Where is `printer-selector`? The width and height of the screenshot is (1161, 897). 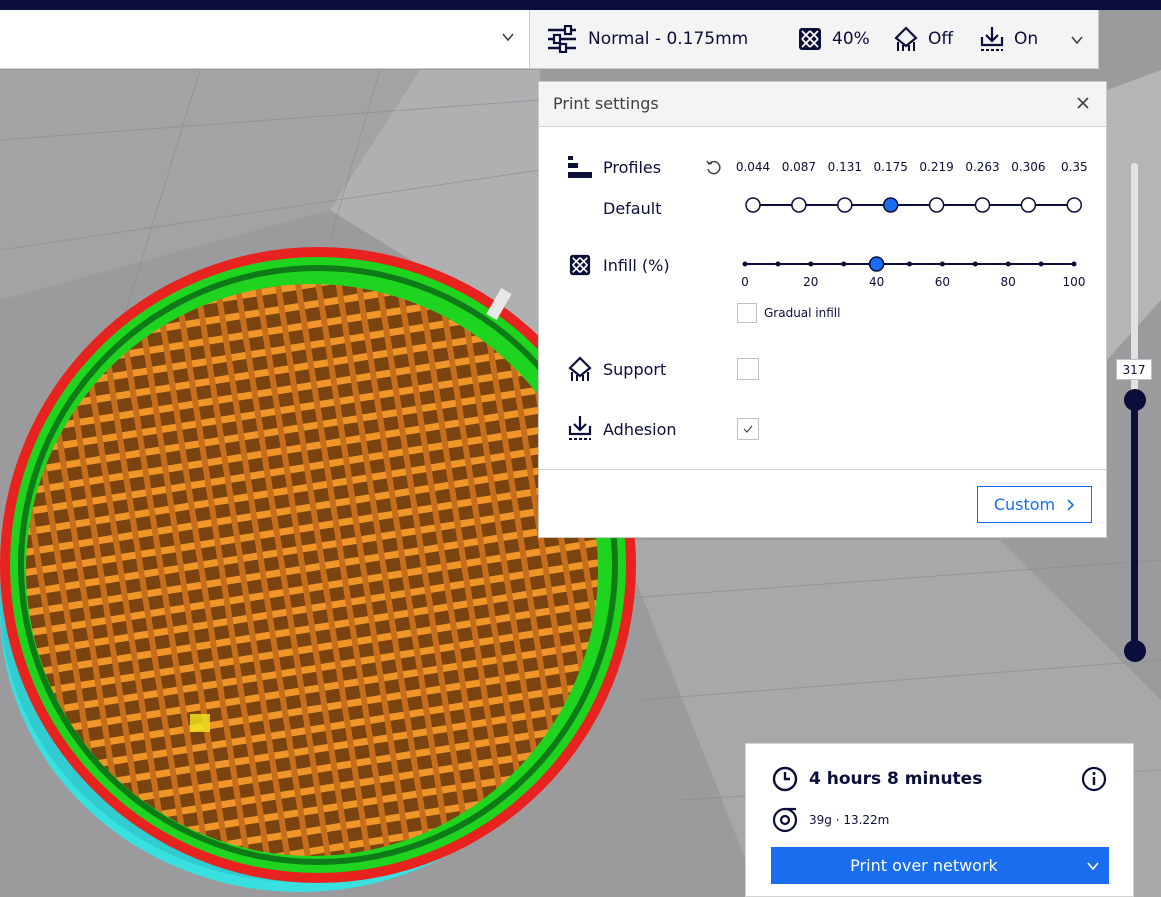
printer-selector is located at coordinates (265, 39).